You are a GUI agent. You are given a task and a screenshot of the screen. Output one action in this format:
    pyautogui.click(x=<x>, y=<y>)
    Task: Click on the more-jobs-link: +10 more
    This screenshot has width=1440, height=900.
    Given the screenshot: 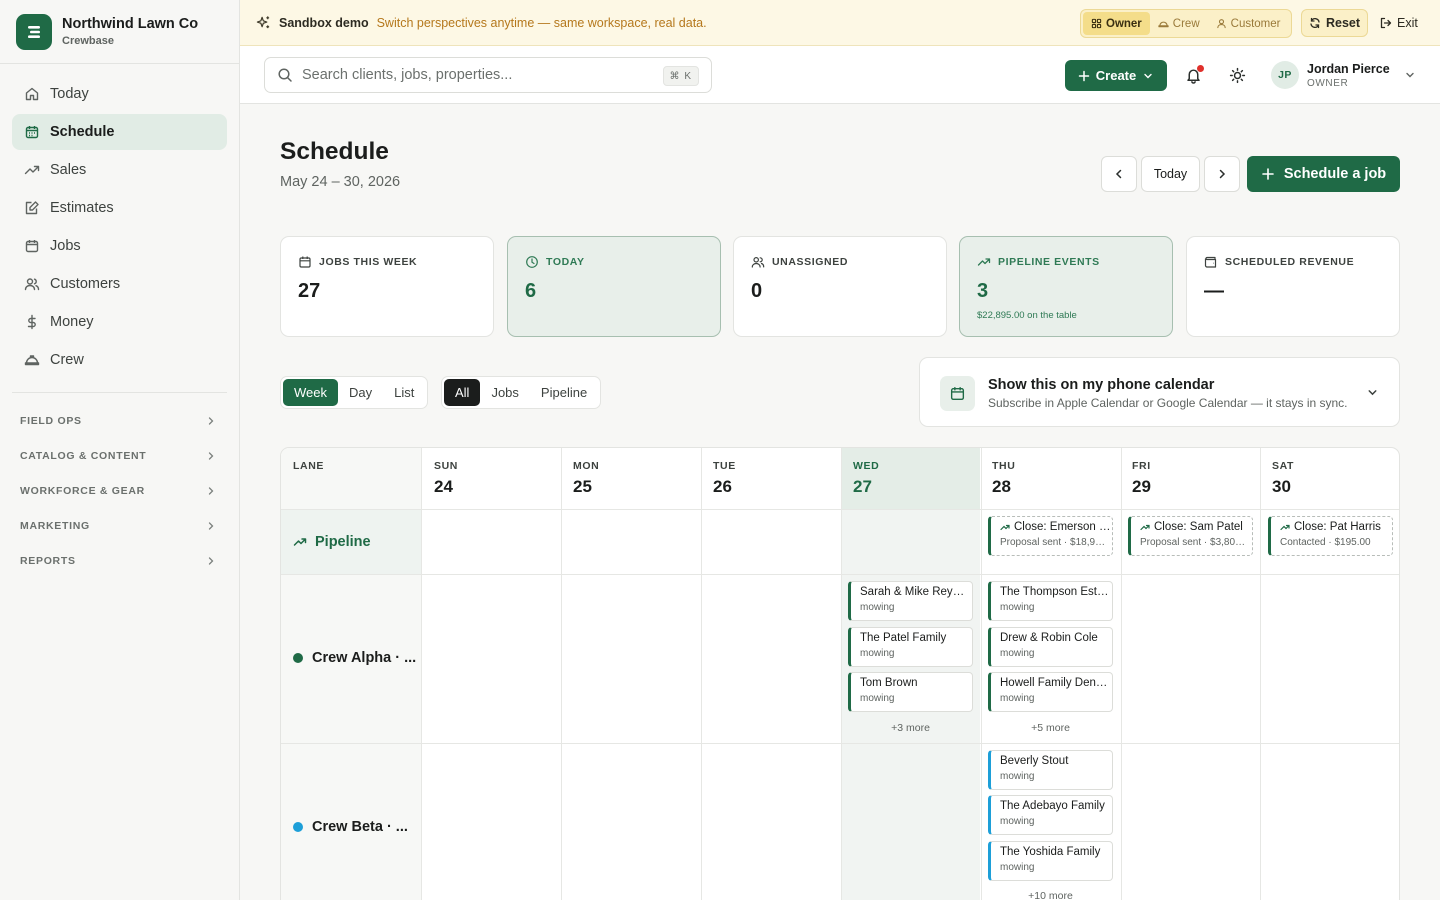 What is the action you would take?
    pyautogui.click(x=1050, y=895)
    